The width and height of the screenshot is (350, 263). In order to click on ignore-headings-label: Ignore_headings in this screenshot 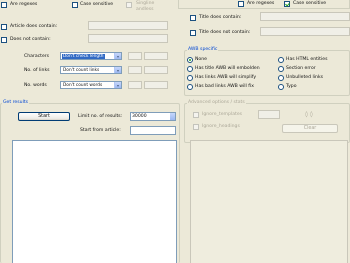, I will do `click(221, 126)`.